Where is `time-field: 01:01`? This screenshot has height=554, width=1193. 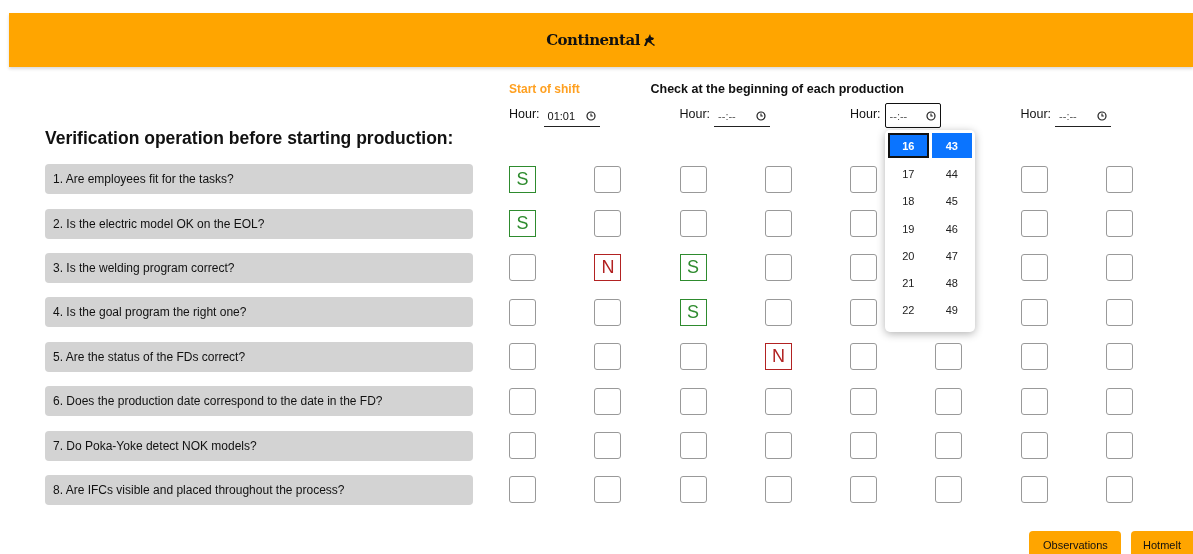 time-field: 01:01 is located at coordinates (571, 116).